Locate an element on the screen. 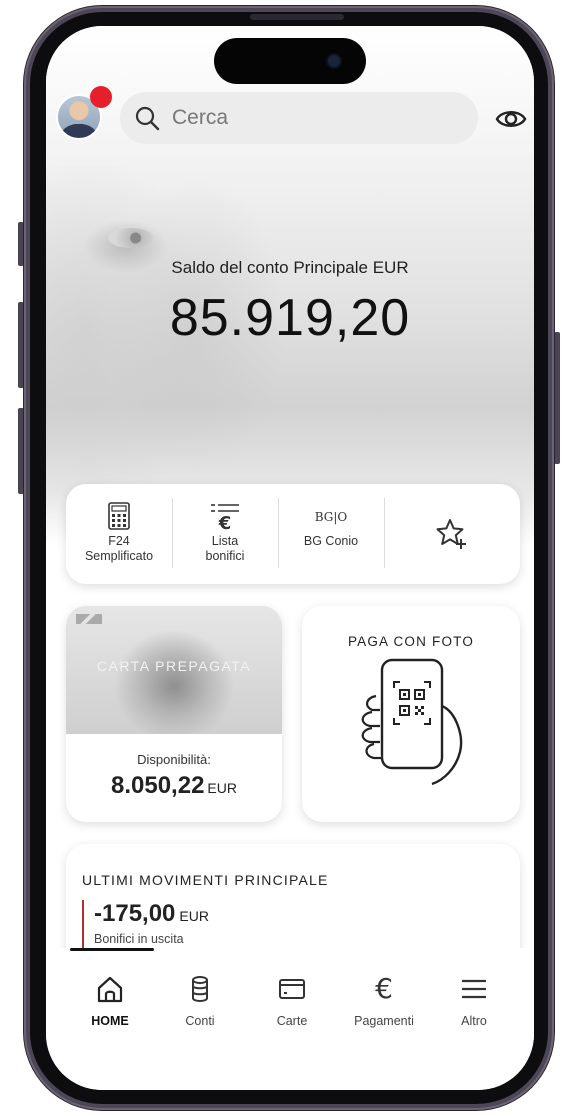 The image size is (563, 1116). balance-label: Saldo del conto Principale EUR is located at coordinates (290, 267).